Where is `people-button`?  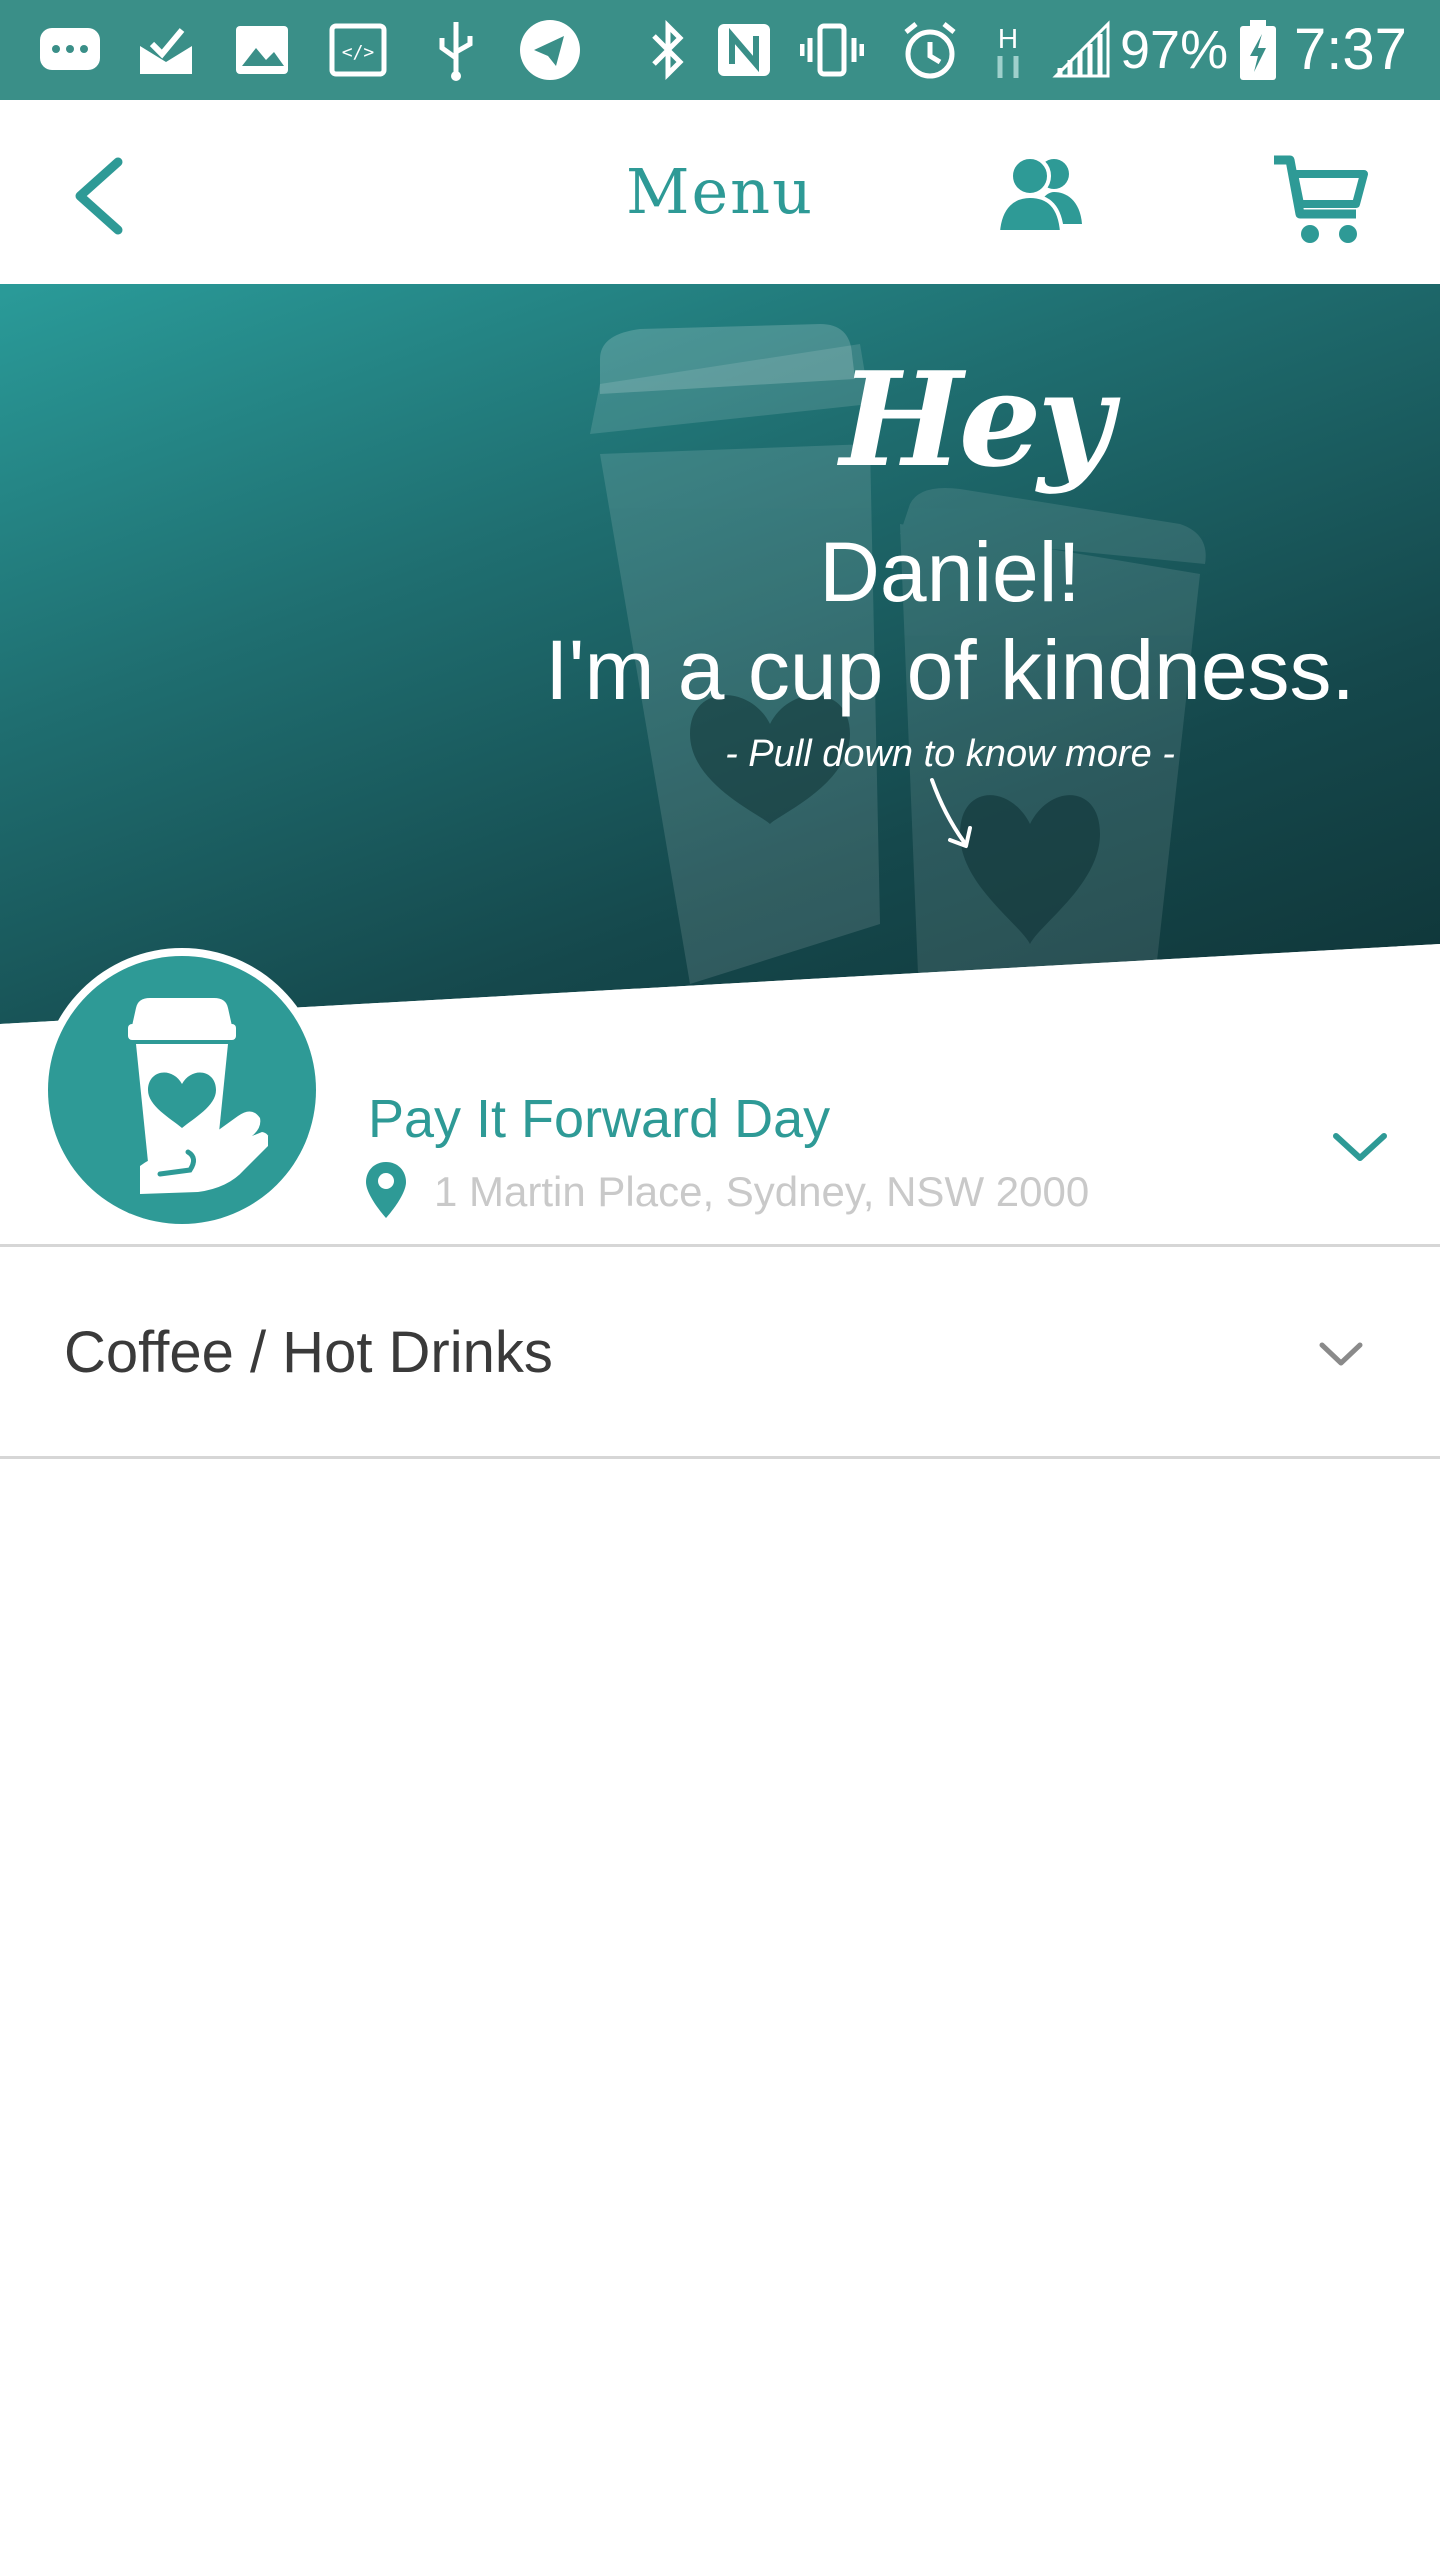
people-button is located at coordinates (1040, 195).